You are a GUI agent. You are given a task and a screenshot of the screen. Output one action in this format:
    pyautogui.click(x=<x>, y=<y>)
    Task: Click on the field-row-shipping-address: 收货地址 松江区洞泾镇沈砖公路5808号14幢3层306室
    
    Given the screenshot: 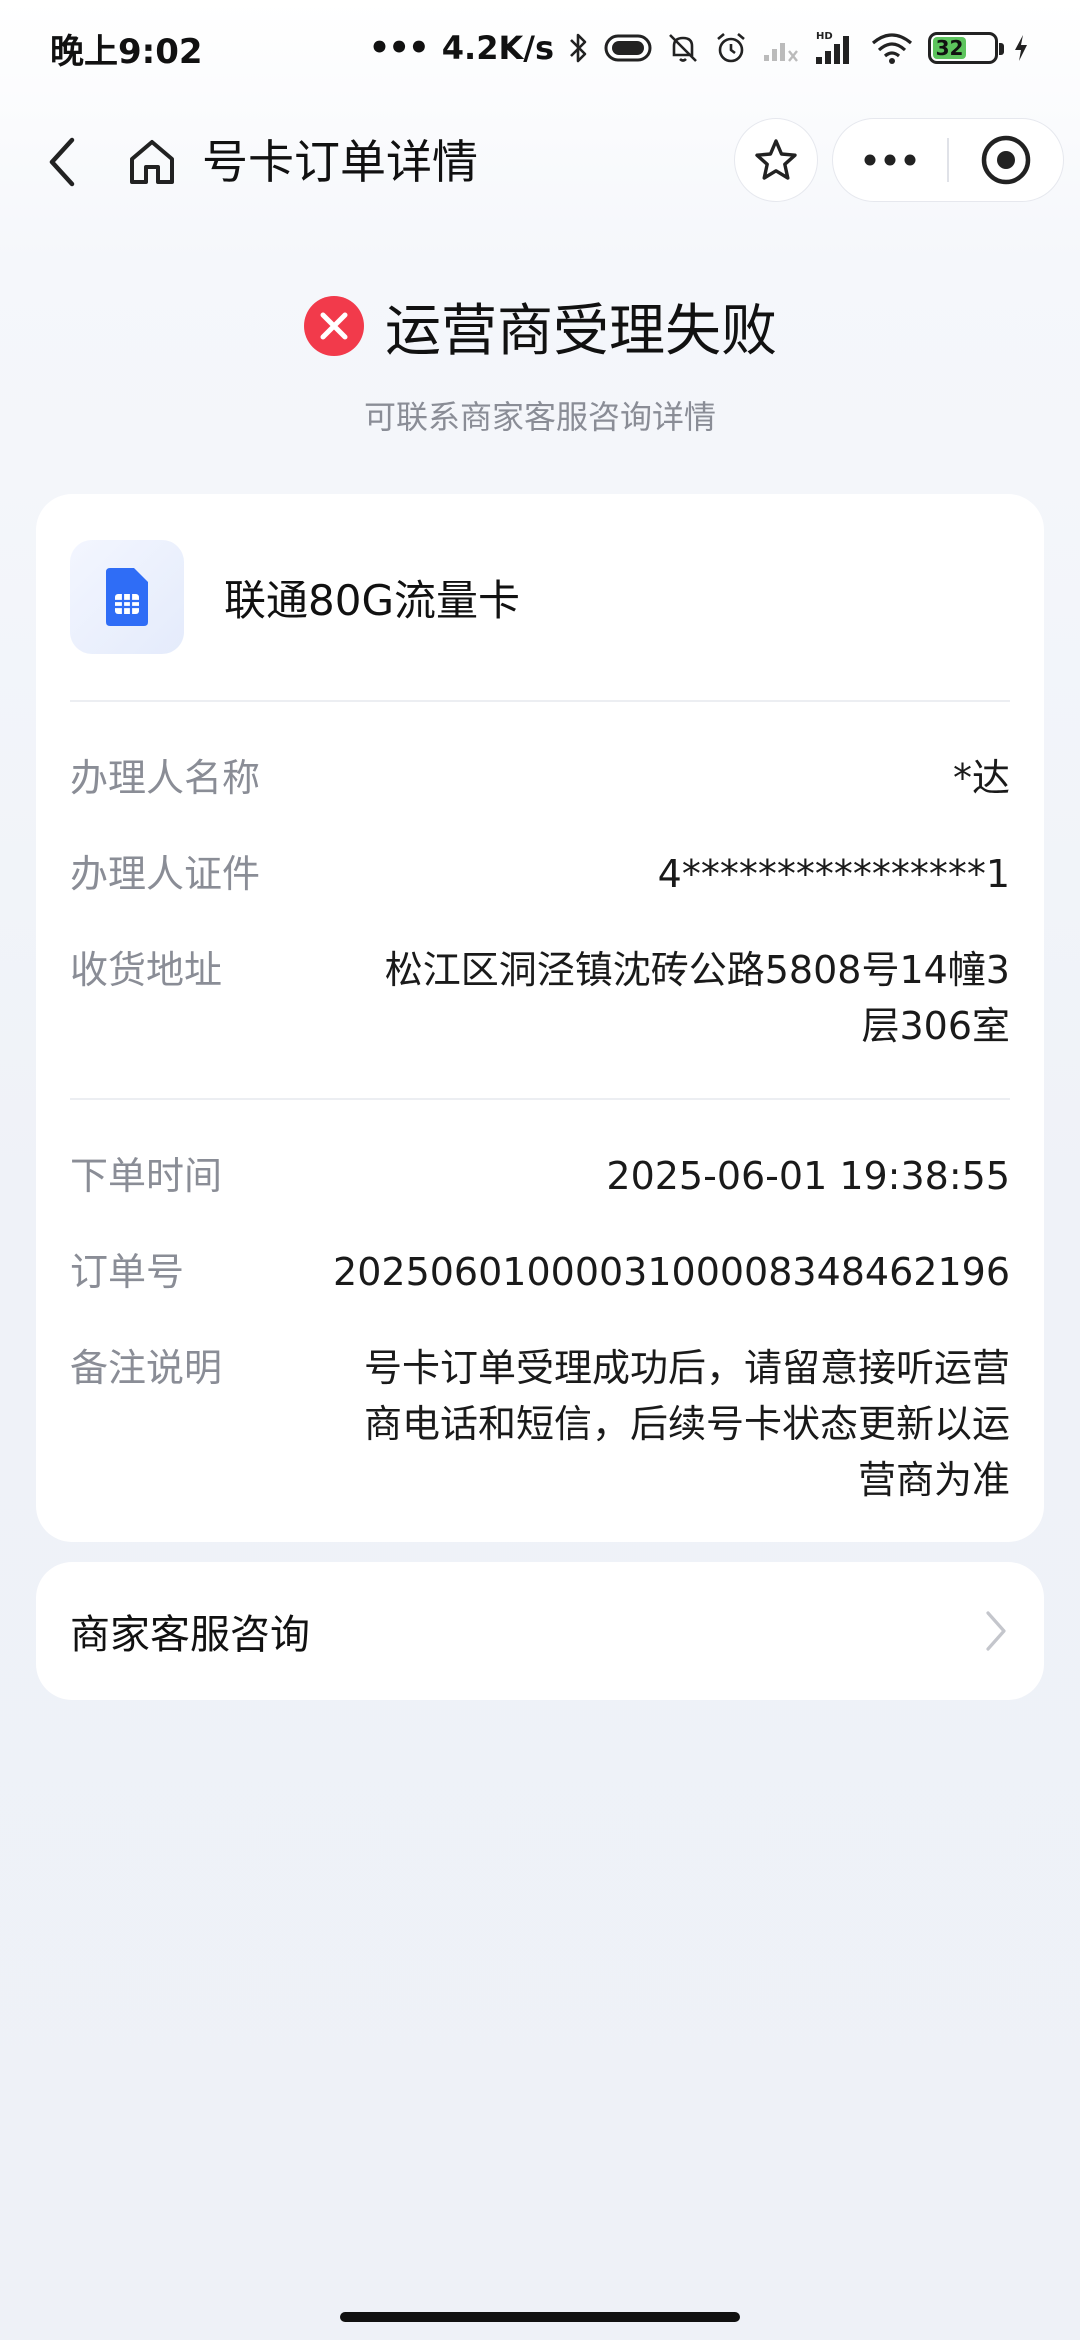 What is the action you would take?
    pyautogui.click(x=540, y=998)
    